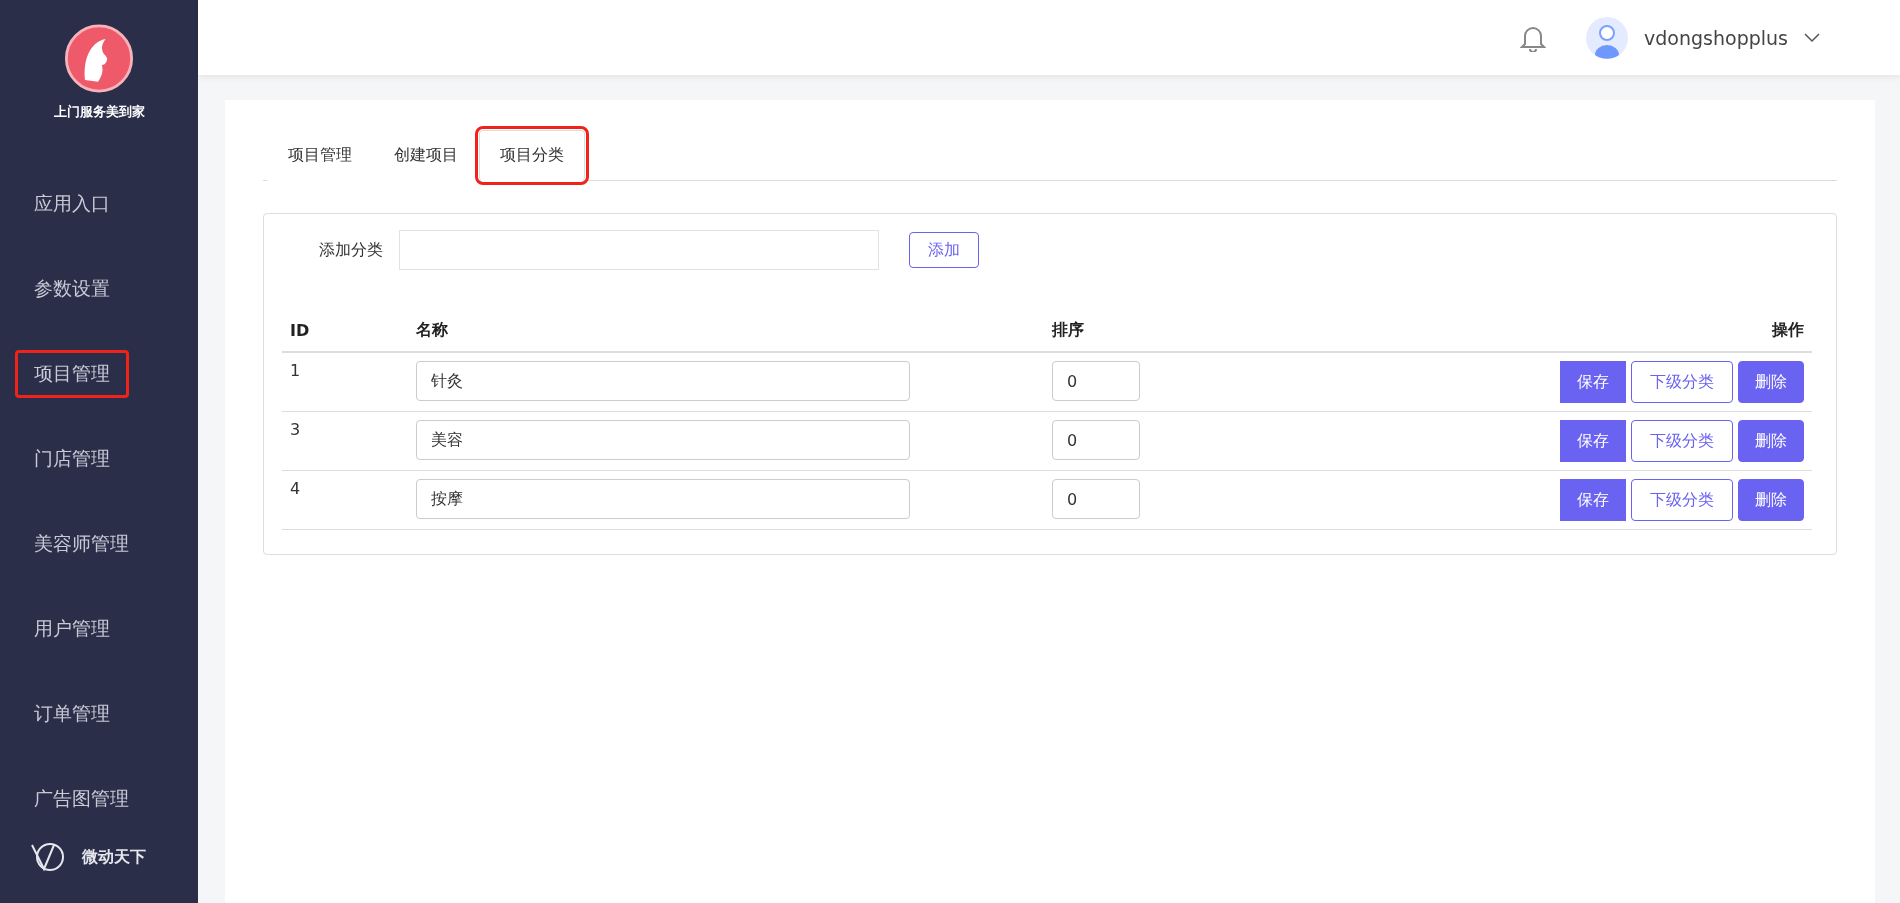 The width and height of the screenshot is (1900, 903). I want to click on column-header: 名称, so click(726, 331).